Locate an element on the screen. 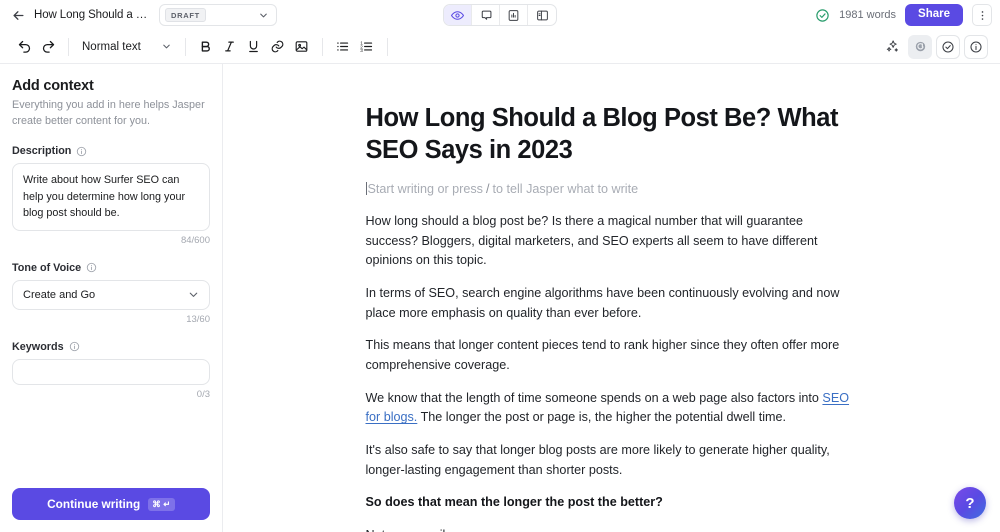  view-mode-segmented-control is located at coordinates (500, 15).